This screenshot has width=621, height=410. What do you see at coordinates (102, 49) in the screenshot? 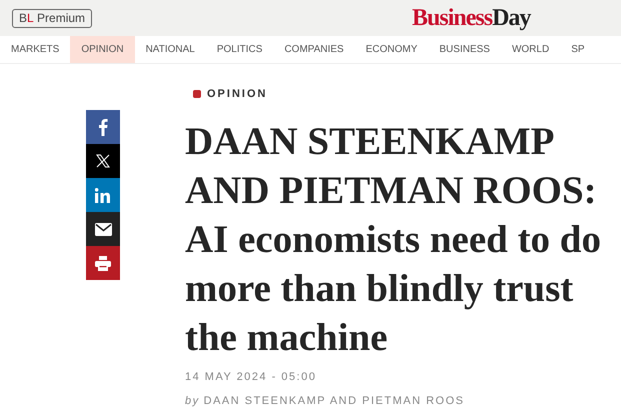
I see `nav-tab: OPINION` at bounding box center [102, 49].